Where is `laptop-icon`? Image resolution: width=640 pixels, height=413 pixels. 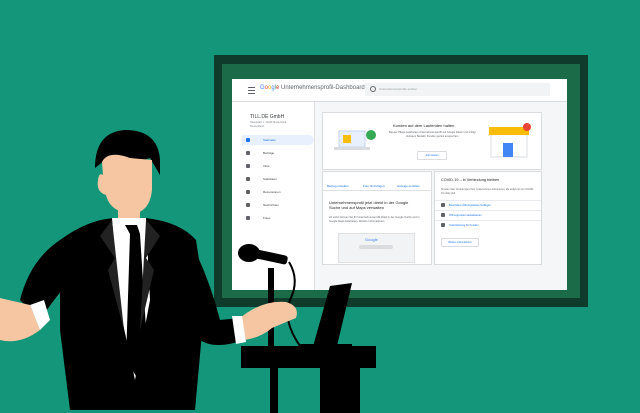
laptop-icon is located at coordinates (326, 316).